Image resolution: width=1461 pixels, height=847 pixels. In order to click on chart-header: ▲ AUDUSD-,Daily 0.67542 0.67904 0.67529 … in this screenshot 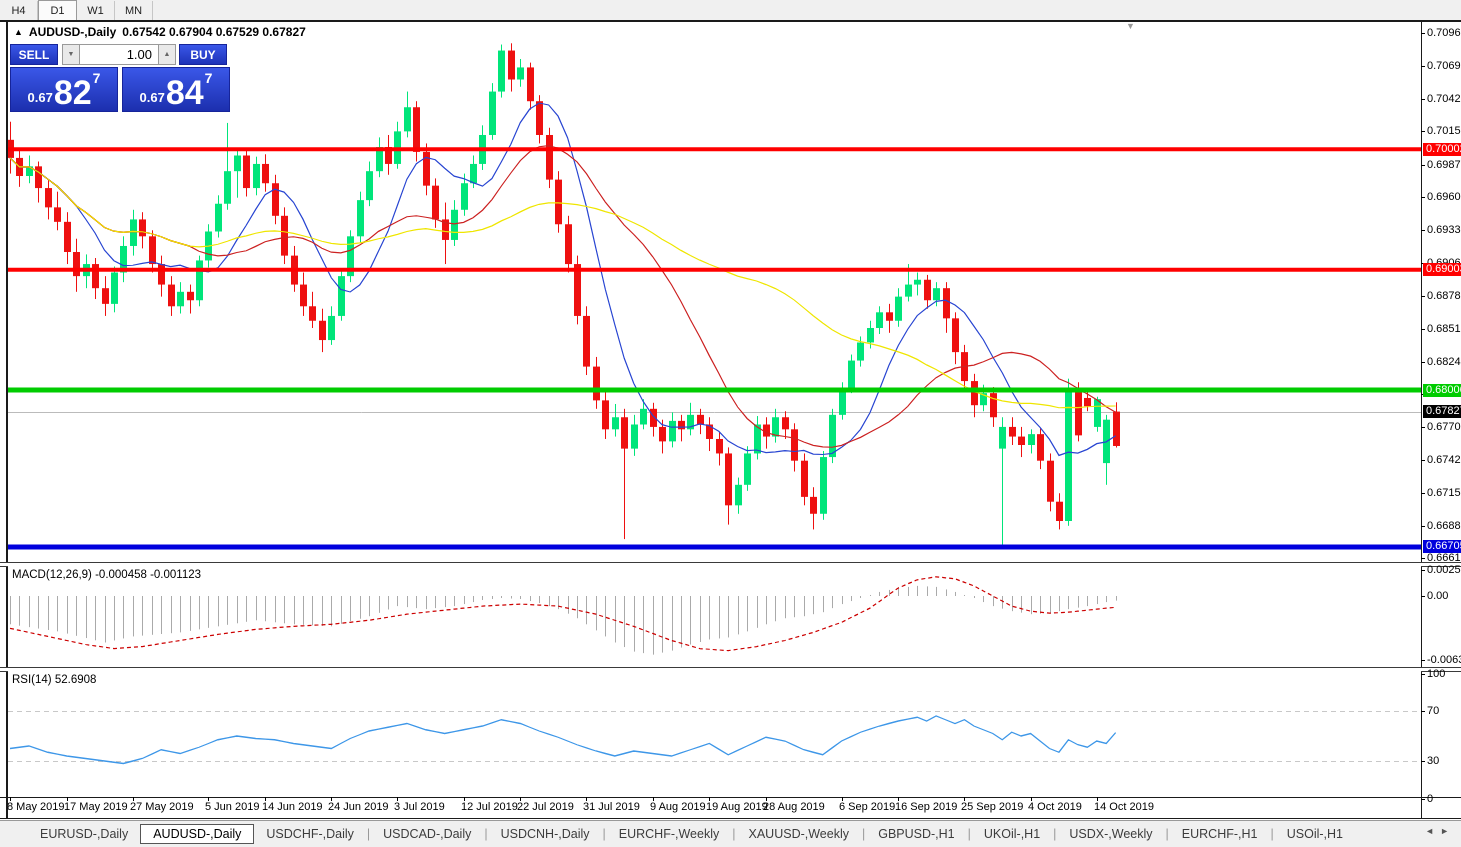, I will do `click(160, 32)`.